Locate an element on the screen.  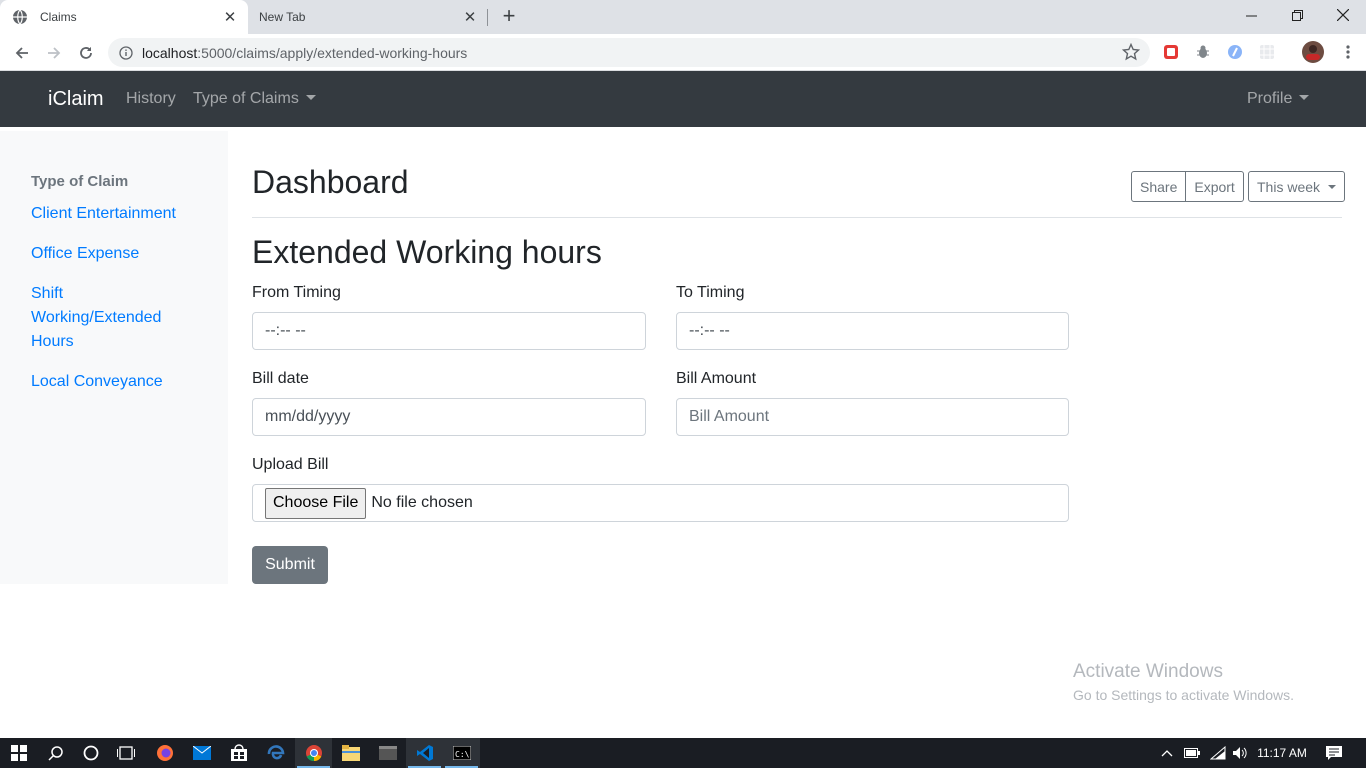
mail-icon is located at coordinates (201, 753).